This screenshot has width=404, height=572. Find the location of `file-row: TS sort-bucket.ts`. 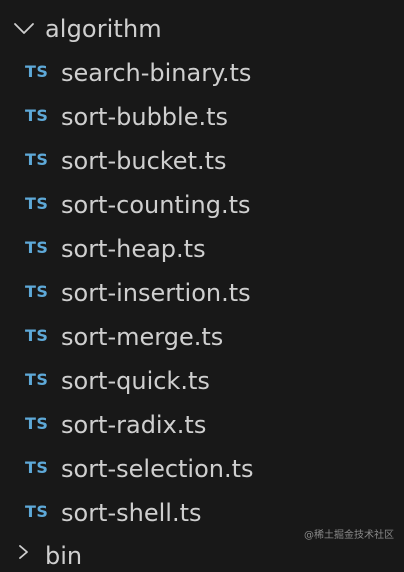

file-row: TS sort-bucket.ts is located at coordinates (202, 161).